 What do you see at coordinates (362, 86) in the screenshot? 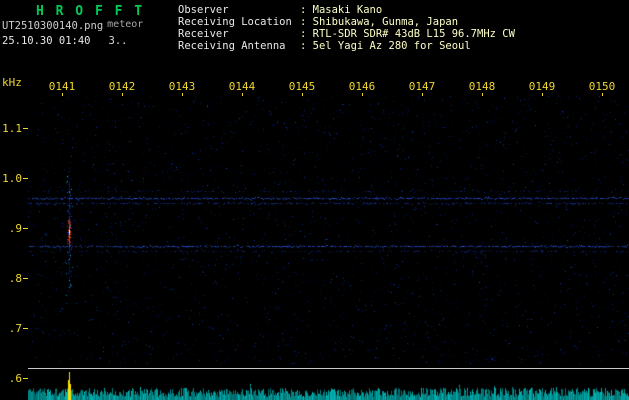
I see `time-axis-label: 0146` at bounding box center [362, 86].